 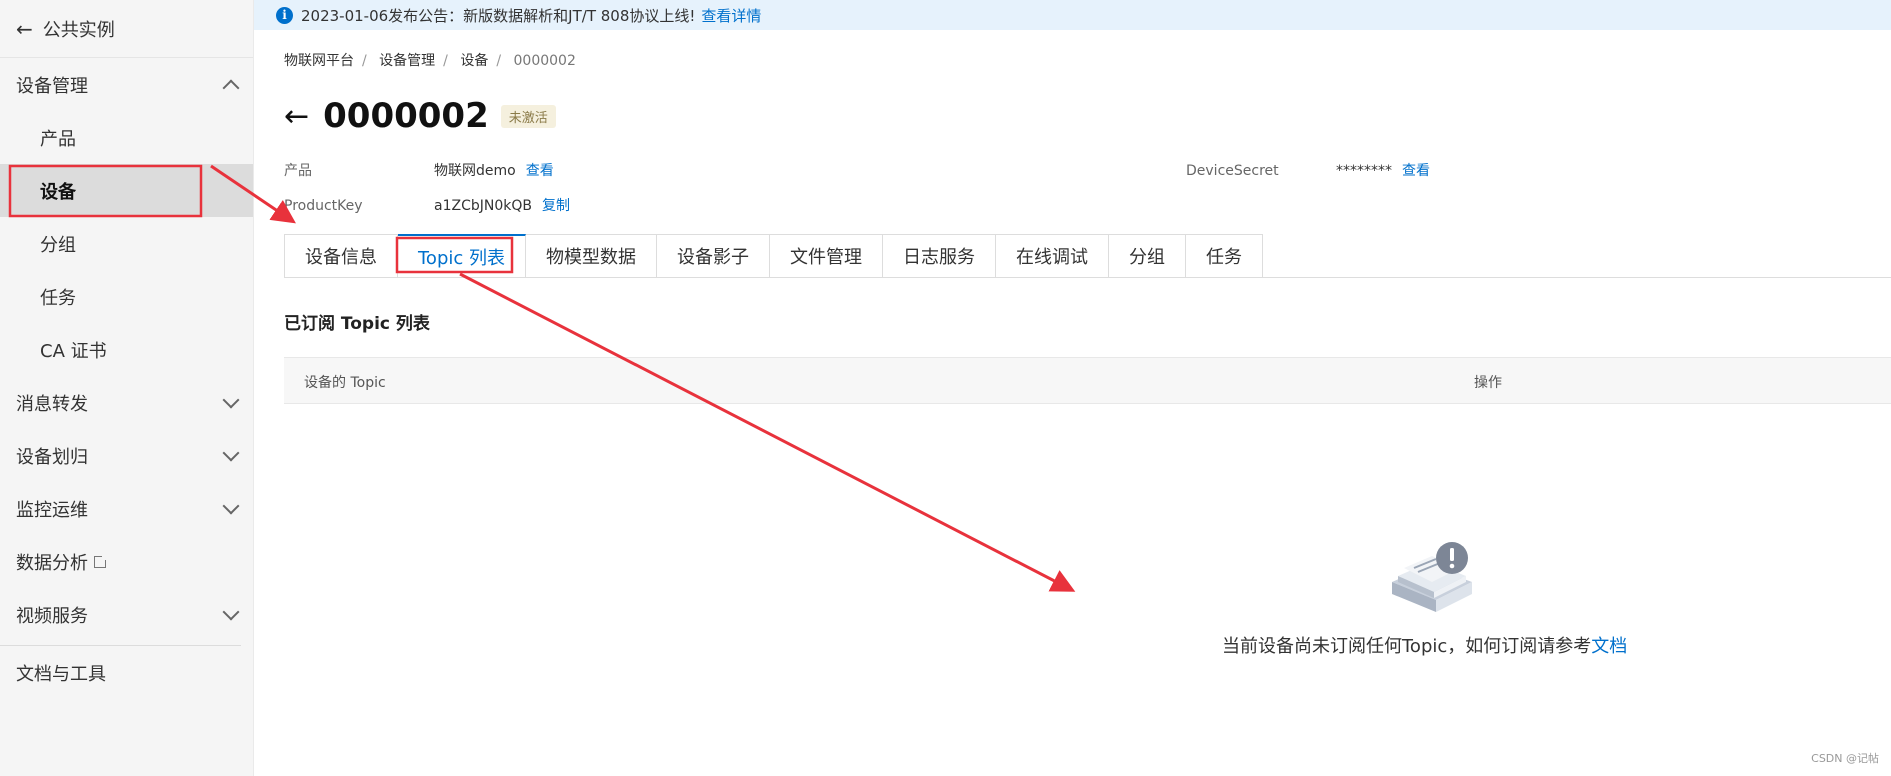 I want to click on sidebar-item-label: 设备划归, so click(x=52, y=457).